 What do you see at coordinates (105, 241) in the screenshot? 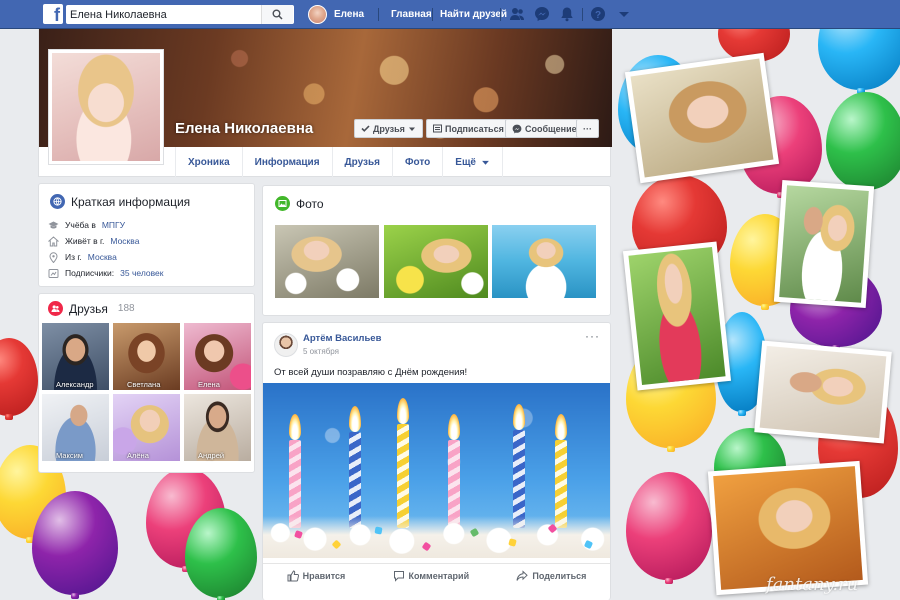
I see `list-item: Живёт в г. Москва` at bounding box center [105, 241].